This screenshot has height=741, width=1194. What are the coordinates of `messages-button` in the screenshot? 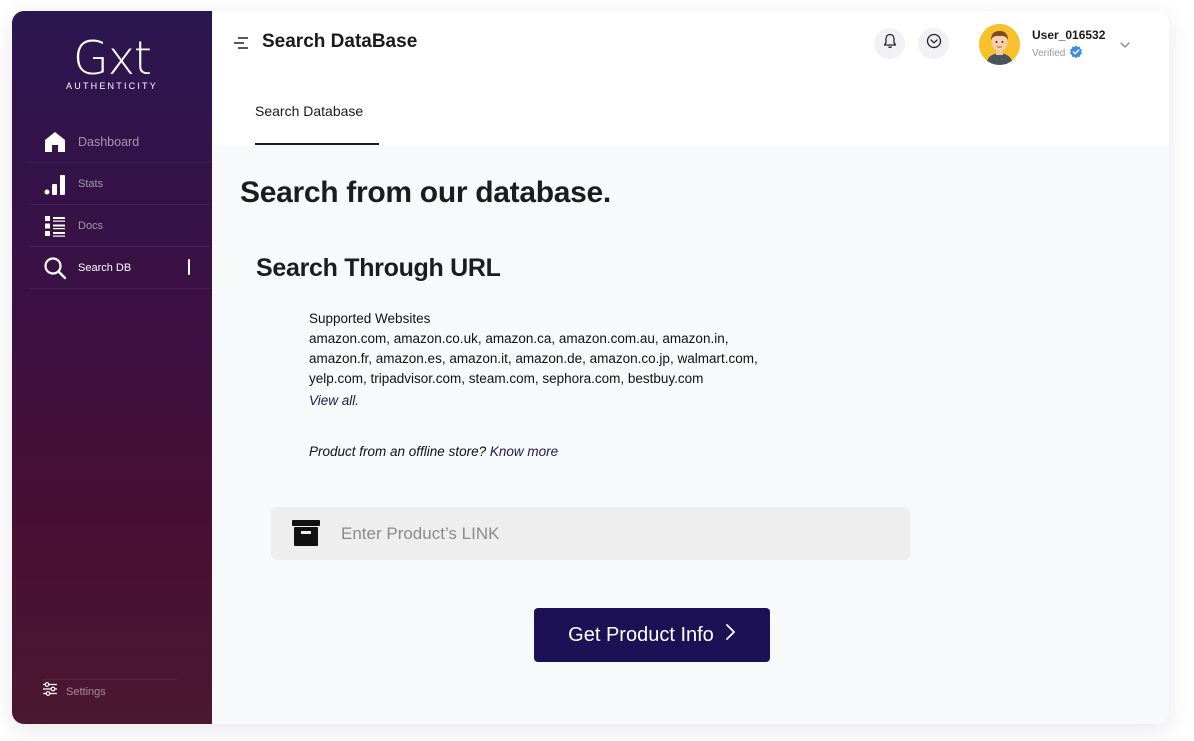 It's located at (933, 43).